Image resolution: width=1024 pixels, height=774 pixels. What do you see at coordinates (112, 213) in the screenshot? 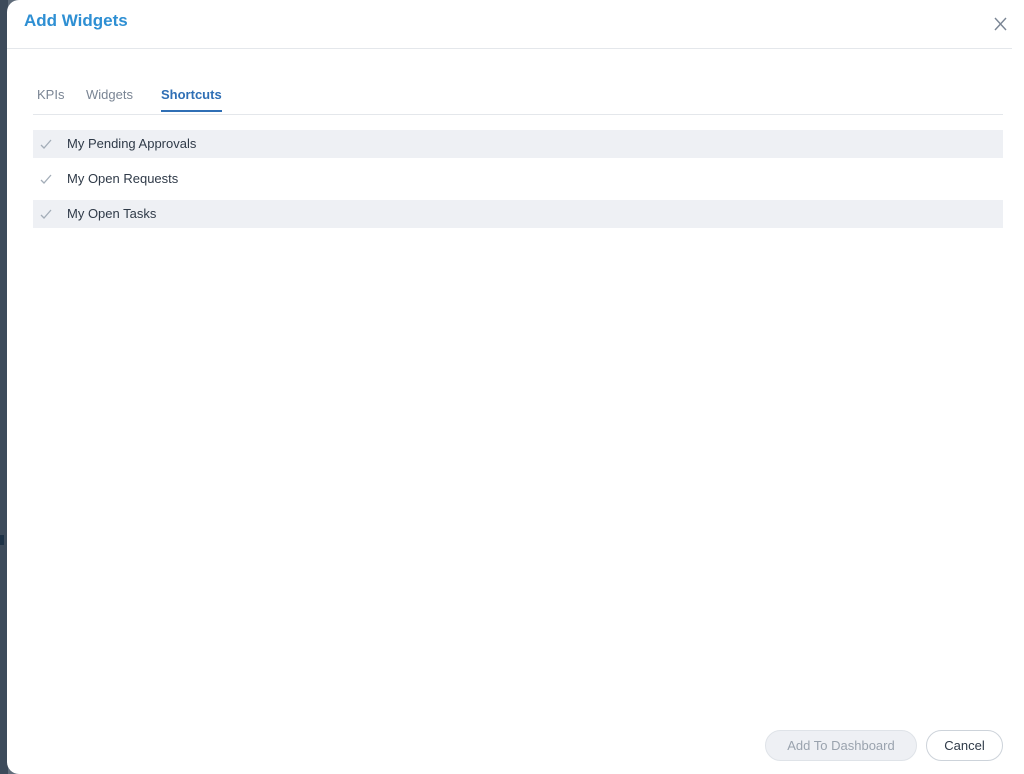
I see `list-item-label: My Open Tasks` at bounding box center [112, 213].